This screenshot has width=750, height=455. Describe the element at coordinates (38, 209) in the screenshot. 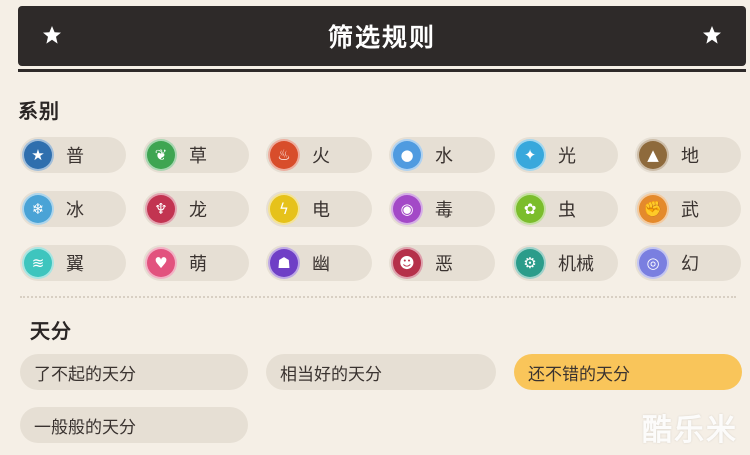

I see `snowflake-icon: ❄` at that location.